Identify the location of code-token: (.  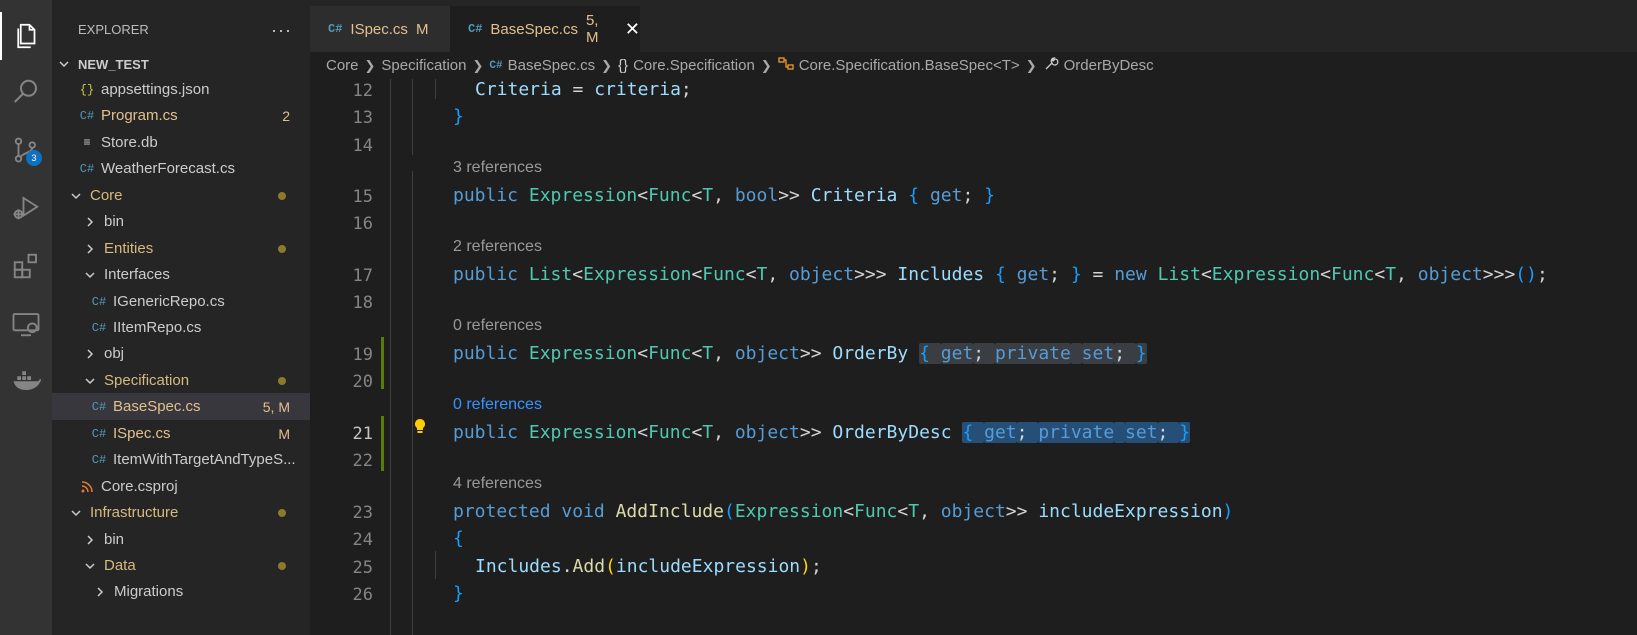
(729, 511).